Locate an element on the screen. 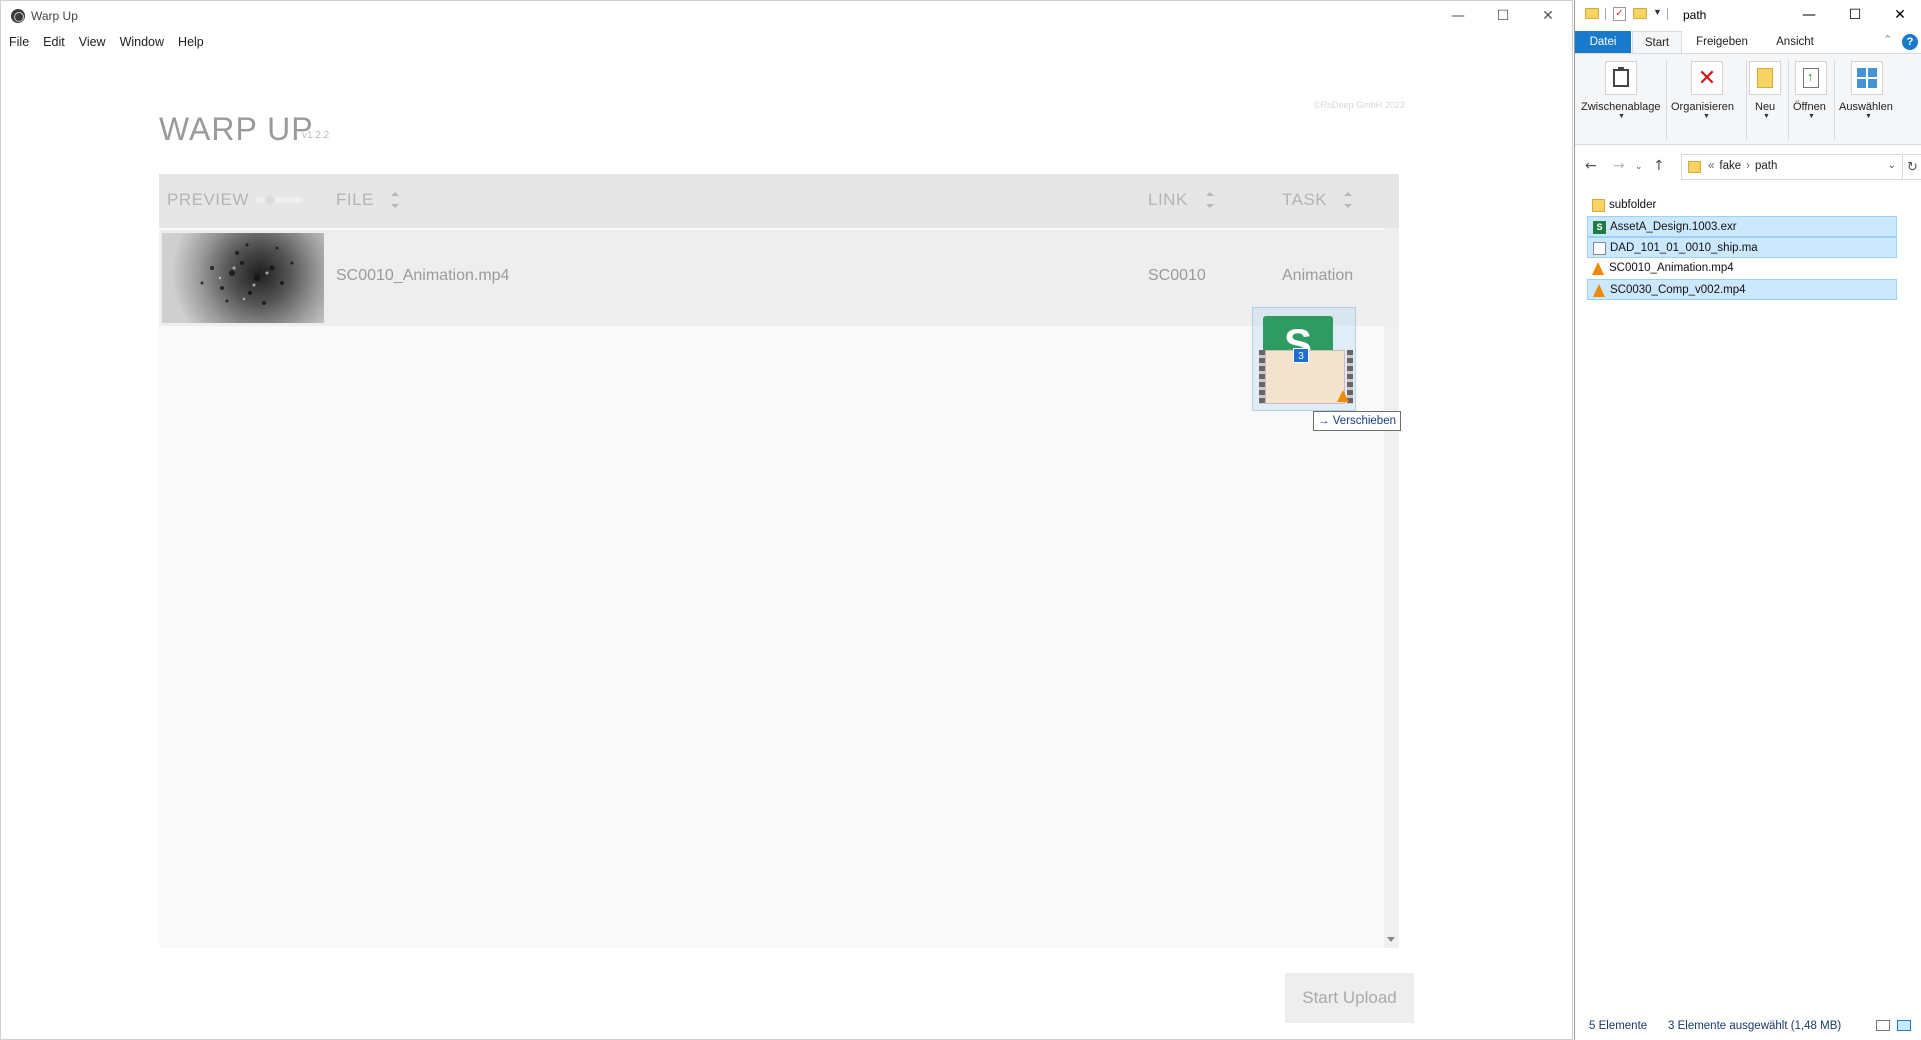 Image resolution: width=1921 pixels, height=1040 pixels. list-item: SC0030_Comp_v002.mp4 is located at coordinates (1742, 289).